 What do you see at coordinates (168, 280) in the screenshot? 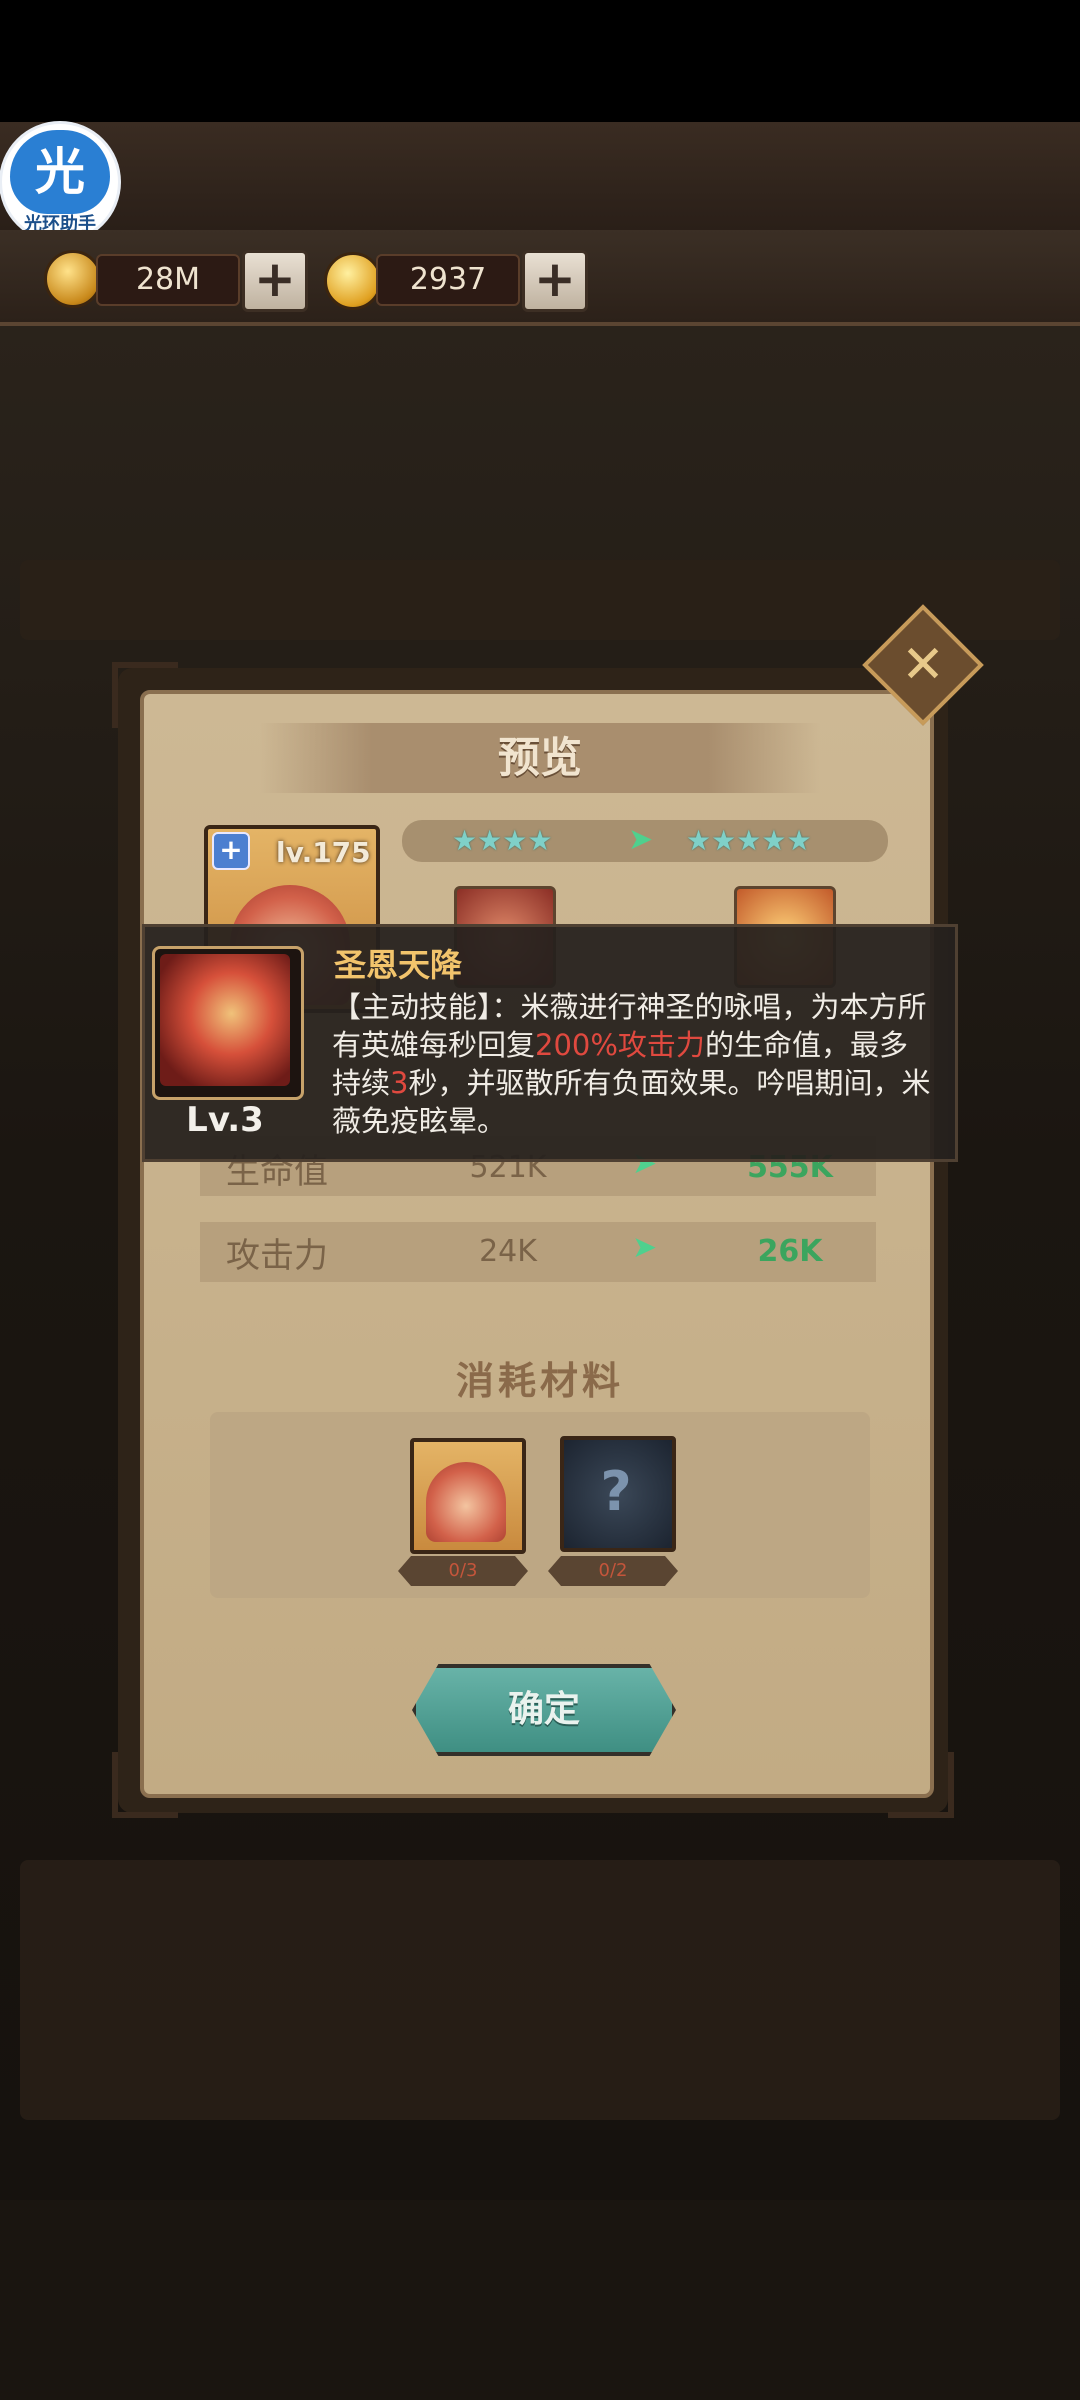
I see `gold-amount: 28M` at bounding box center [168, 280].